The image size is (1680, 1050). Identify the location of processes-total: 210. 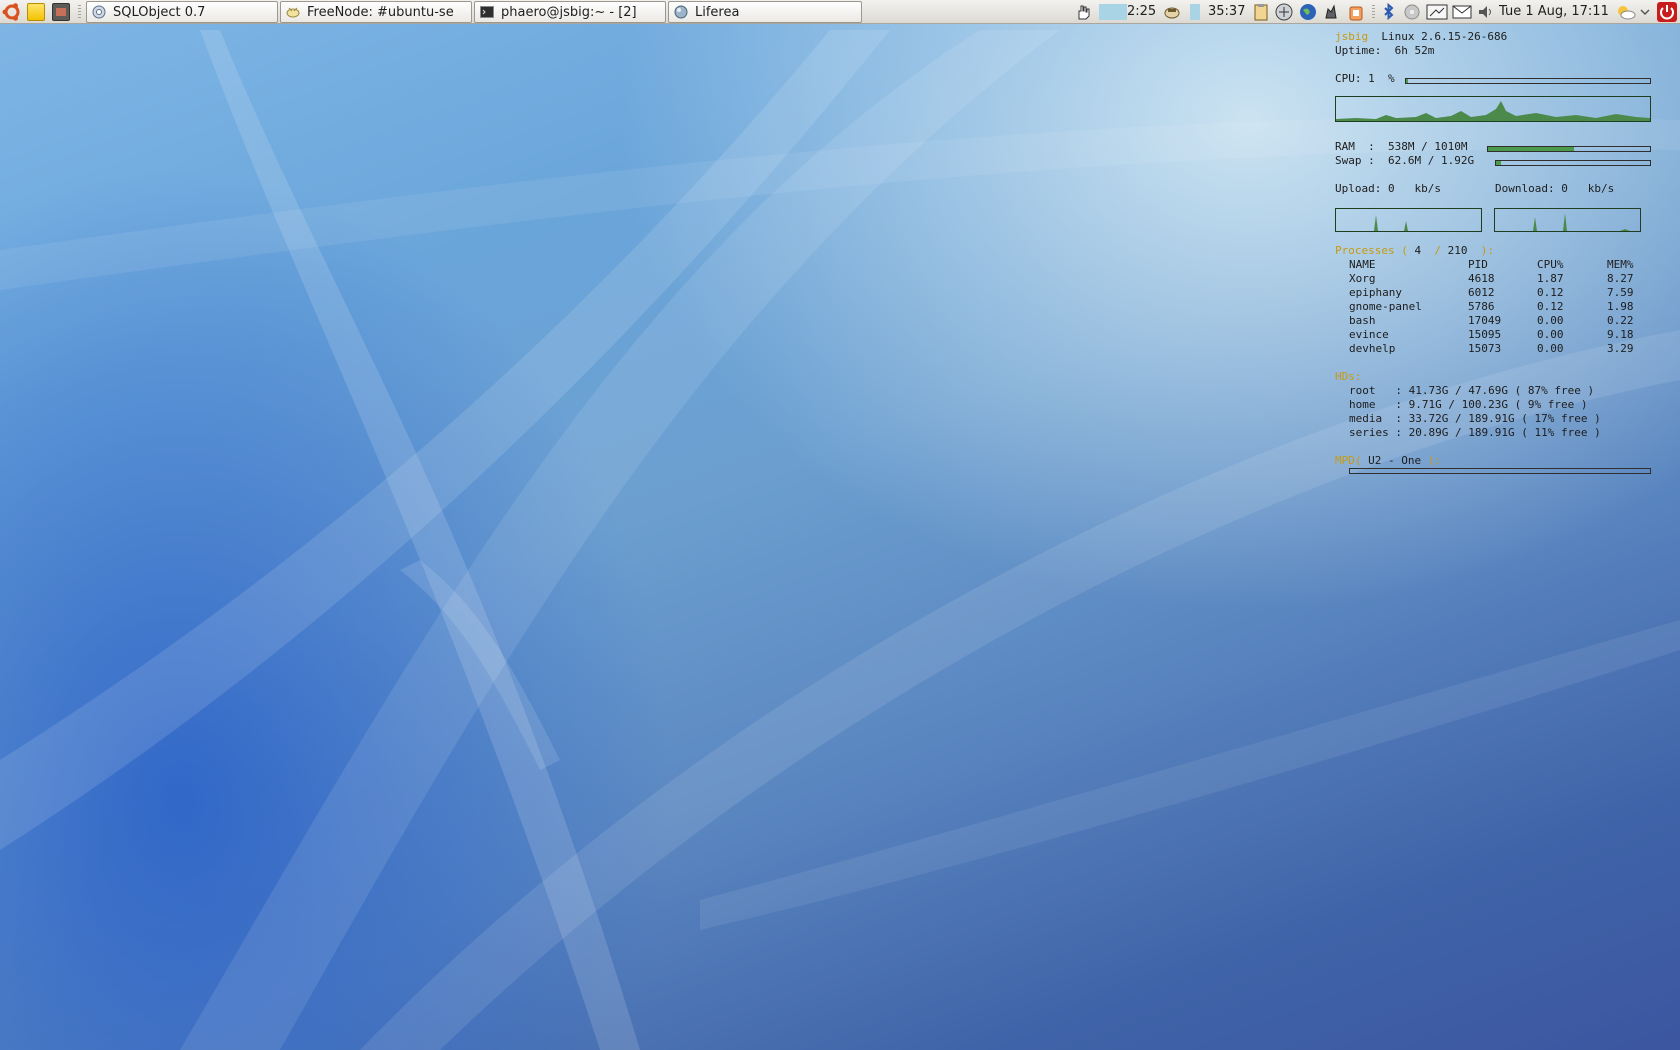
(1457, 250).